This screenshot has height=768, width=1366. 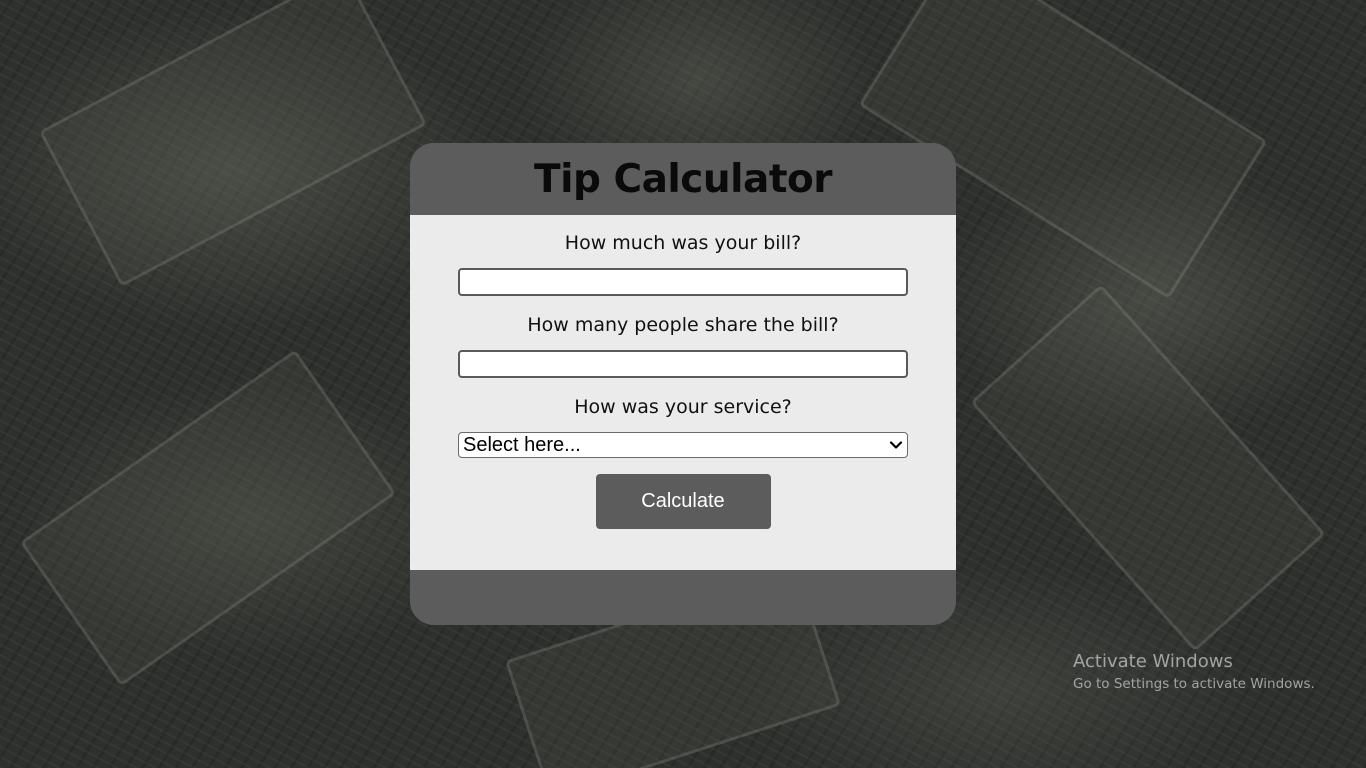 I want to click on watermark-subtitle: Go to Settings to activate Windows., so click(x=1194, y=684).